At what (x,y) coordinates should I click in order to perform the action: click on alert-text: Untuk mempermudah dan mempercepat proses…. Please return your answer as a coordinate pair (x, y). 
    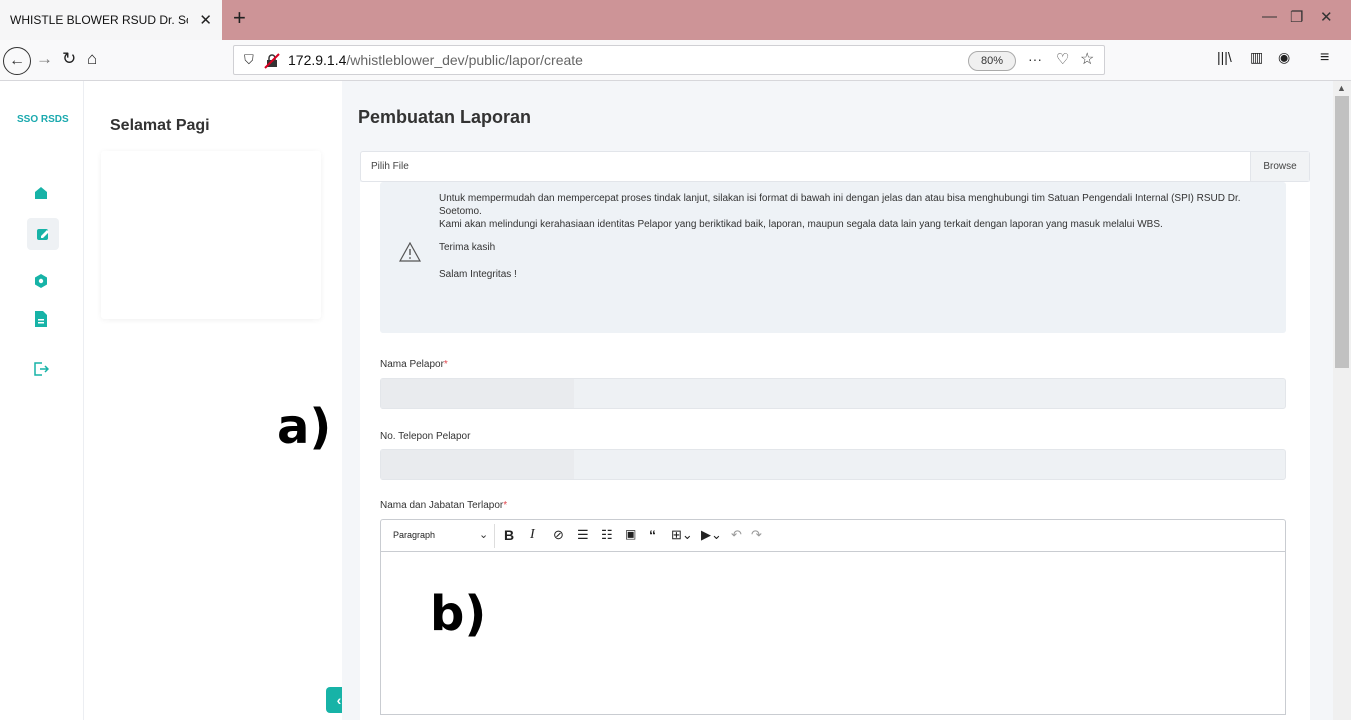
    Looking at the image, I should click on (859, 236).